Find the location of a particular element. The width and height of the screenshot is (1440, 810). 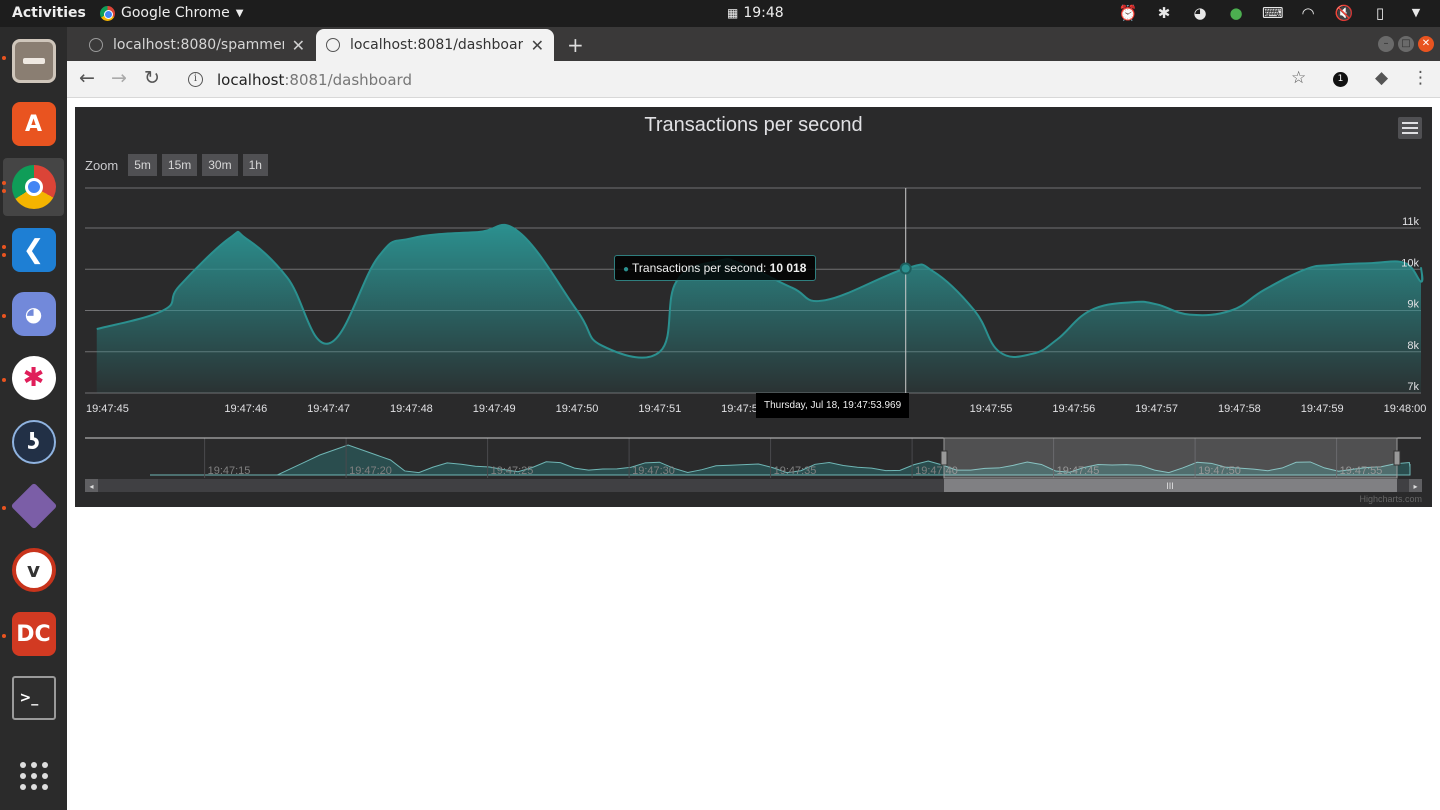

crosshair-time-label: Thursday, Jul 18, 19:47:53.969 is located at coordinates (833, 405).